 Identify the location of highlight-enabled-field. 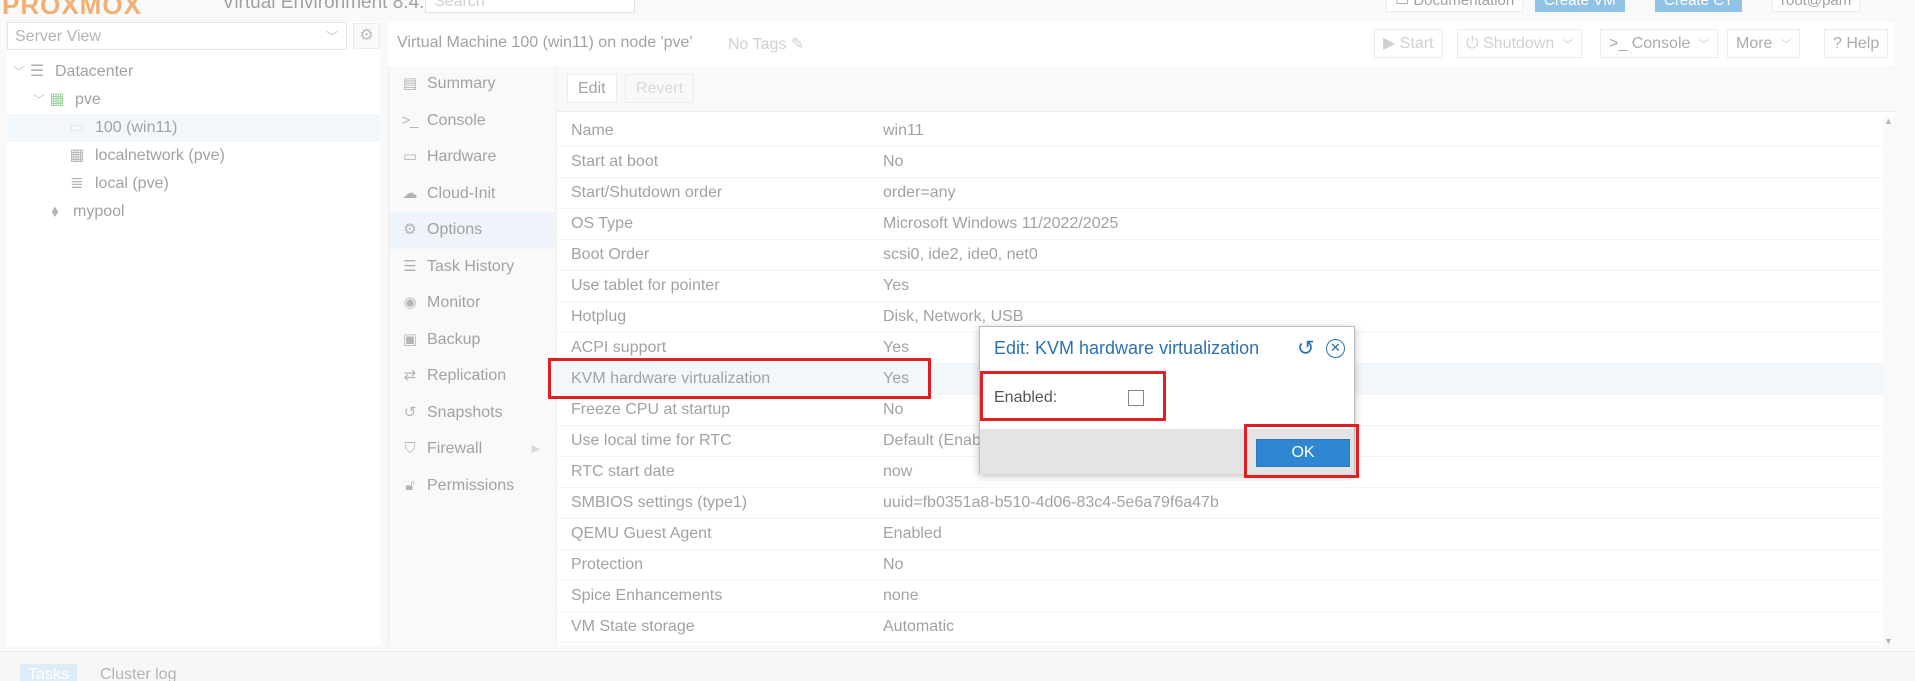
(1073, 396).